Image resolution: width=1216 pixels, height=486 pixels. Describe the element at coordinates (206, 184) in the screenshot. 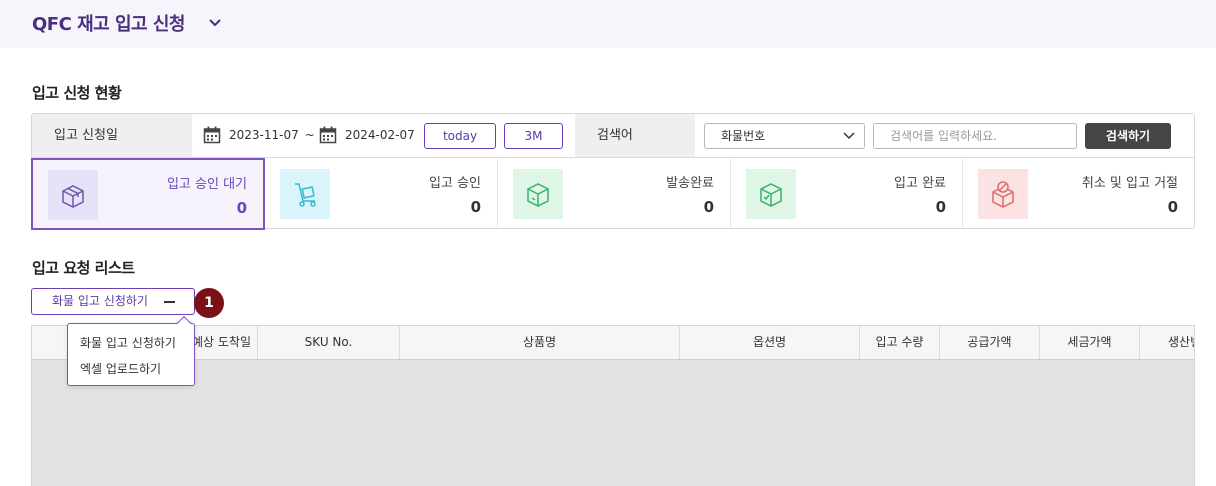

I see `status-label: 입고 승인 대기` at that location.